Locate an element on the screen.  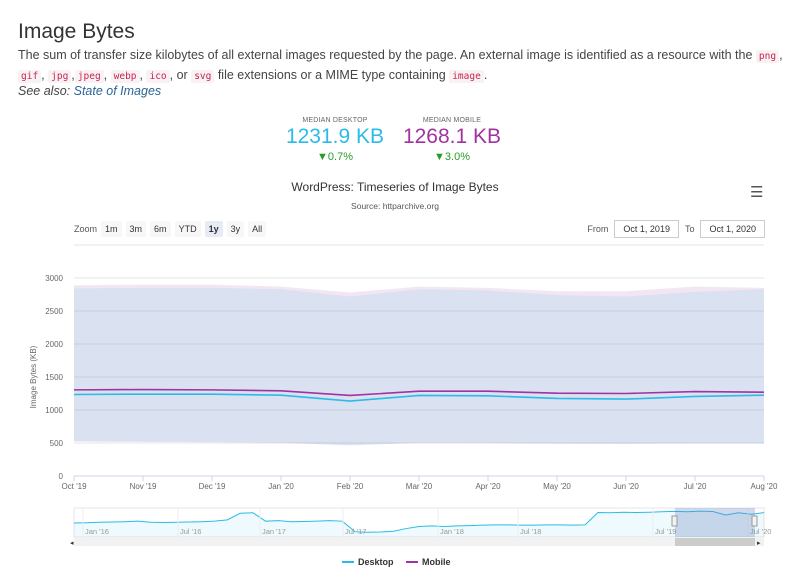
legend-item-desktop: Desktop is located at coordinates (376, 562).